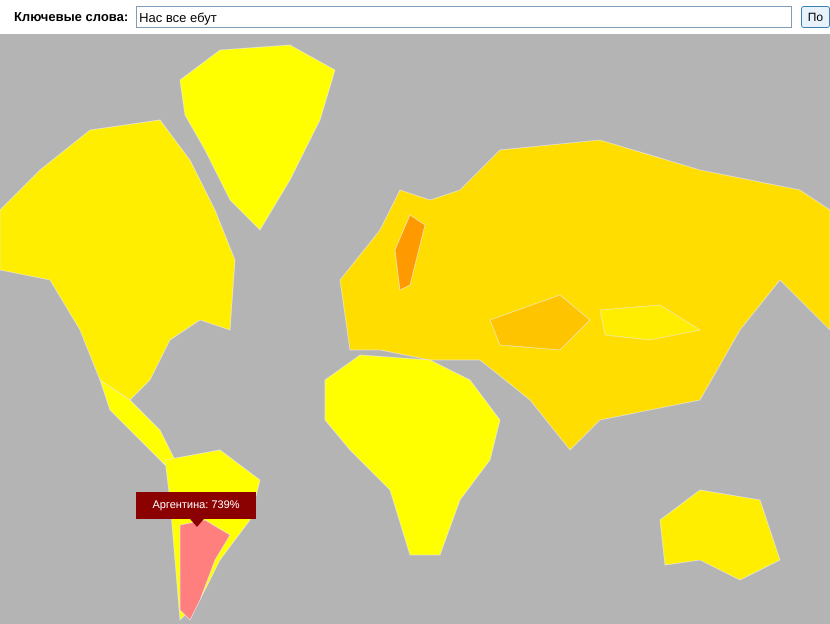  What do you see at coordinates (815, 17) in the screenshot?
I see `search-button: По` at bounding box center [815, 17].